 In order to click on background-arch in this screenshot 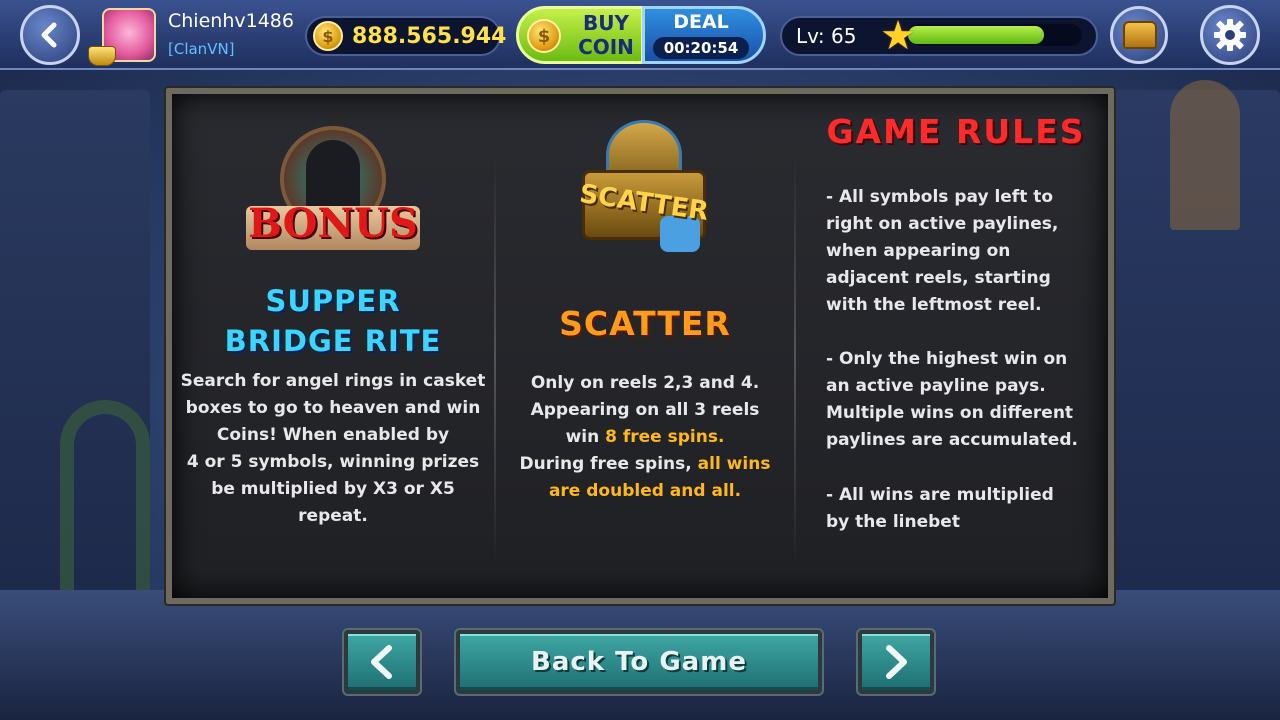, I will do `click(105, 500)`.